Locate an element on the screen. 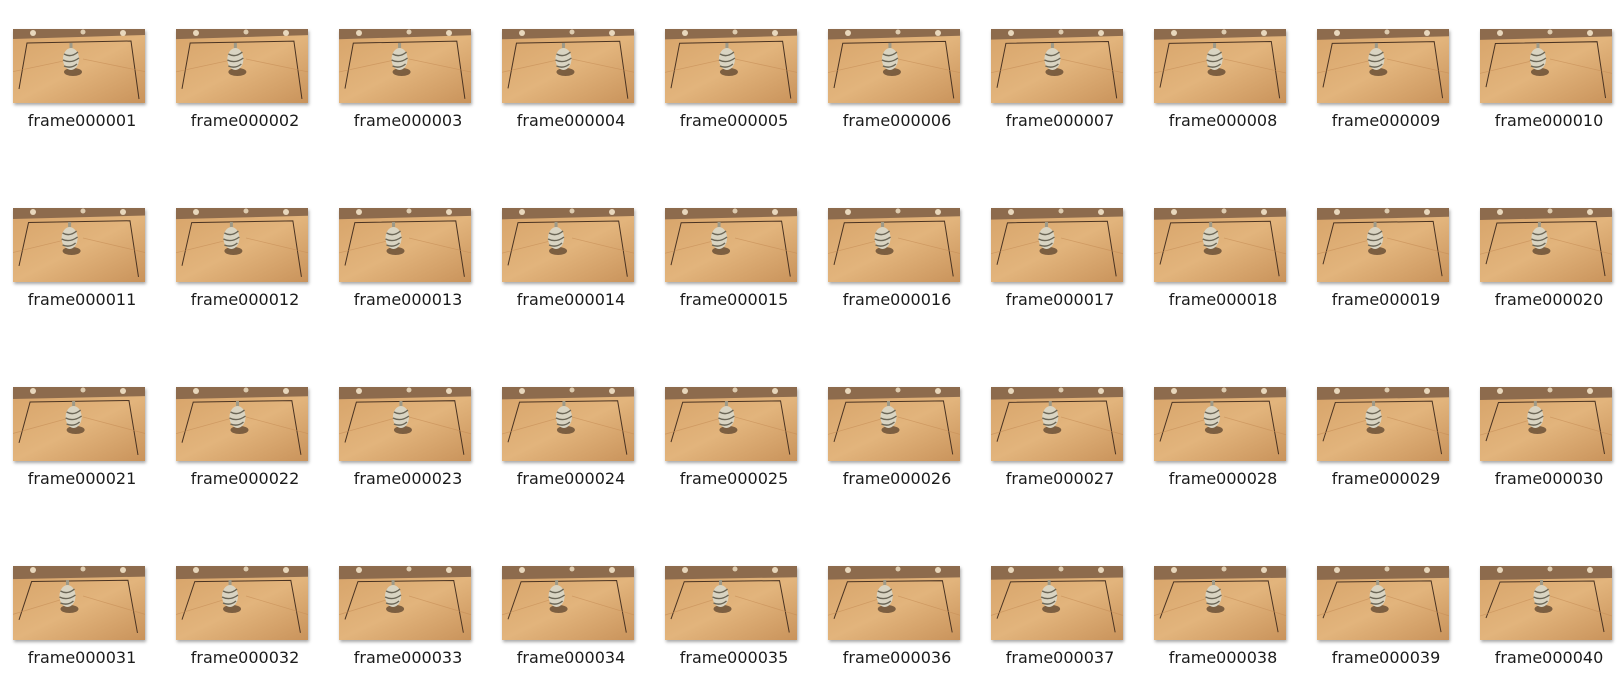 This screenshot has height=694, width=1620. file-item: frame000033 is located at coordinates (408, 629).